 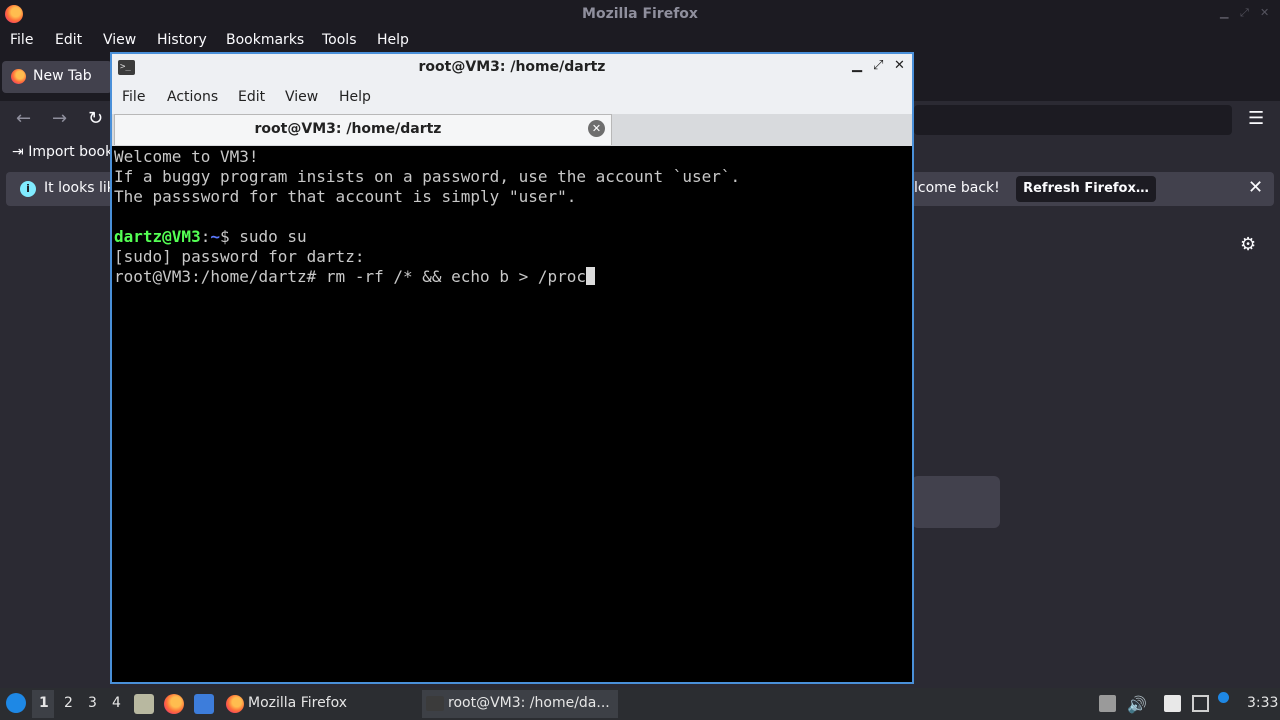 What do you see at coordinates (119, 40) in the screenshot?
I see `menu-view: View` at bounding box center [119, 40].